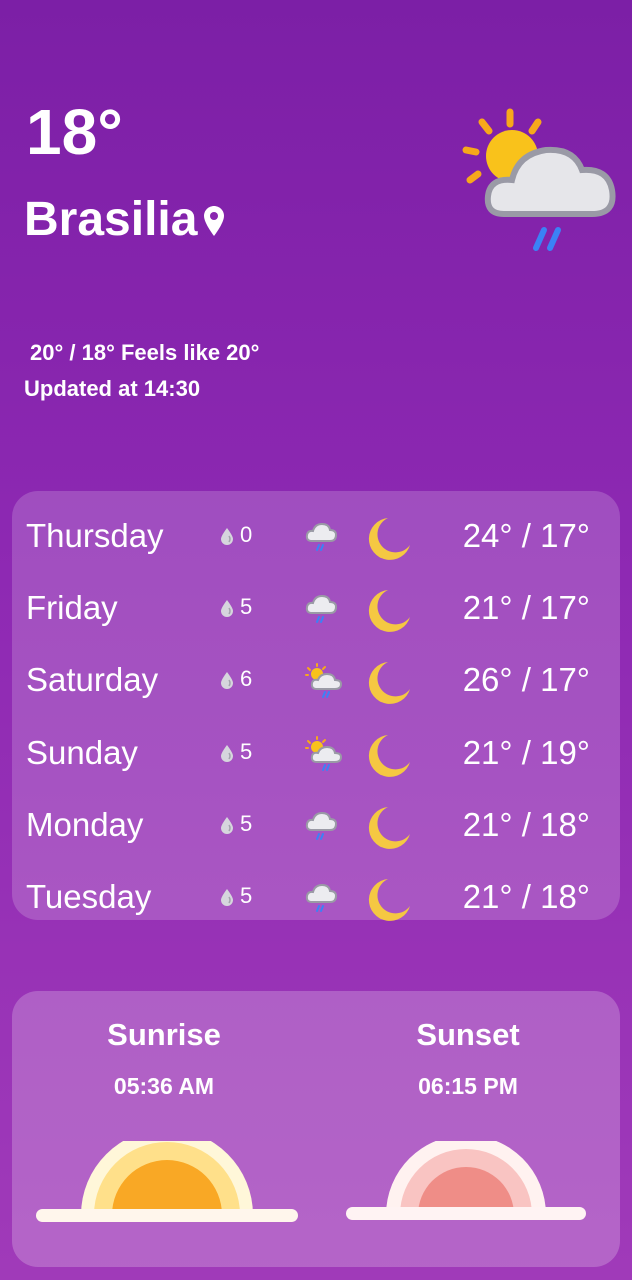  Describe the element at coordinates (82, 752) in the screenshot. I see `forecast-day: Sunday` at that location.